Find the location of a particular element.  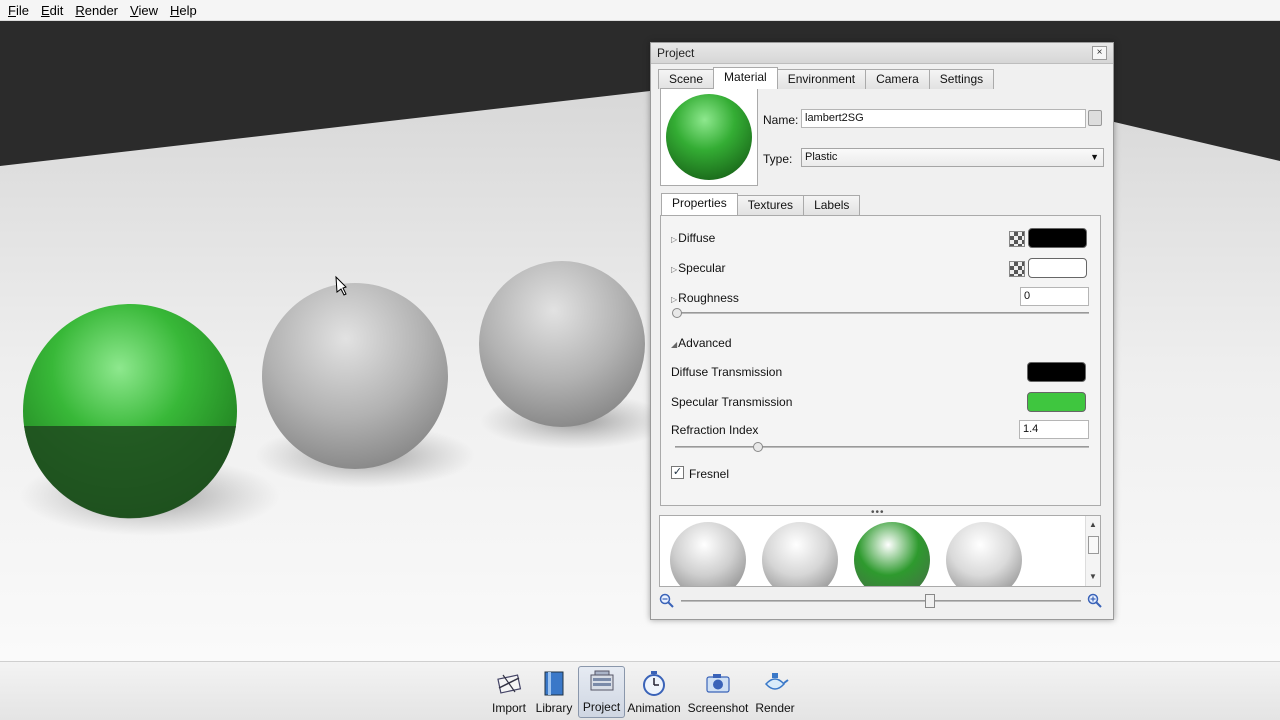

refraction-index-field: 1.4 is located at coordinates (1054, 429).